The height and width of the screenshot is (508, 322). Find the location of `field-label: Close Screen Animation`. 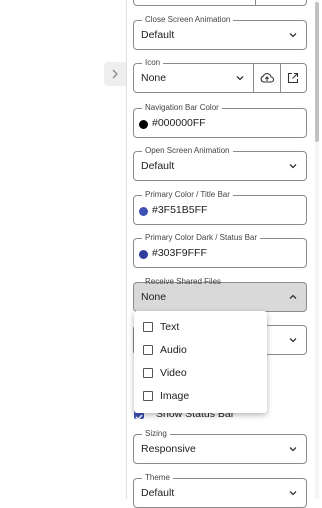

field-label: Close Screen Animation is located at coordinates (188, 20).